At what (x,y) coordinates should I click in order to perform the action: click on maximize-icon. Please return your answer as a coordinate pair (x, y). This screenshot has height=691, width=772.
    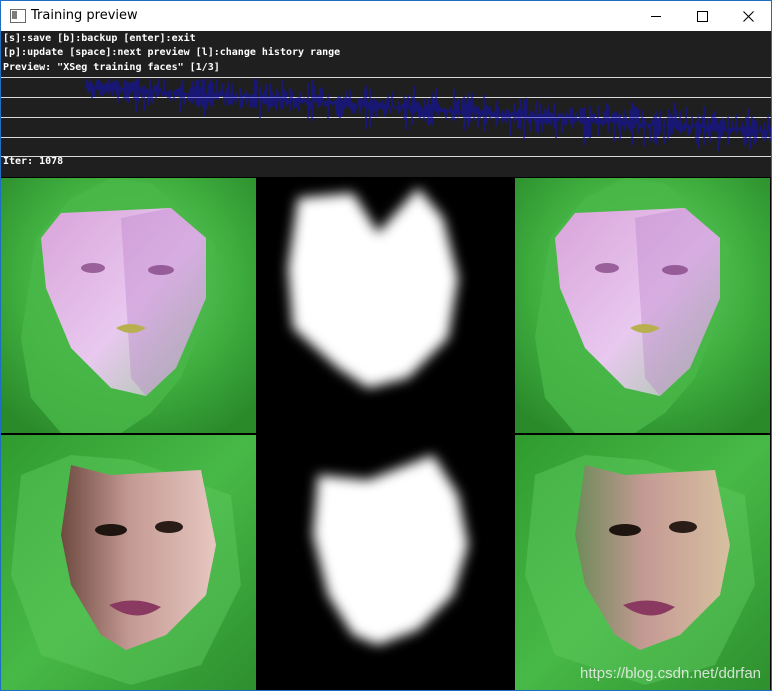
    Looking at the image, I should click on (702, 16).